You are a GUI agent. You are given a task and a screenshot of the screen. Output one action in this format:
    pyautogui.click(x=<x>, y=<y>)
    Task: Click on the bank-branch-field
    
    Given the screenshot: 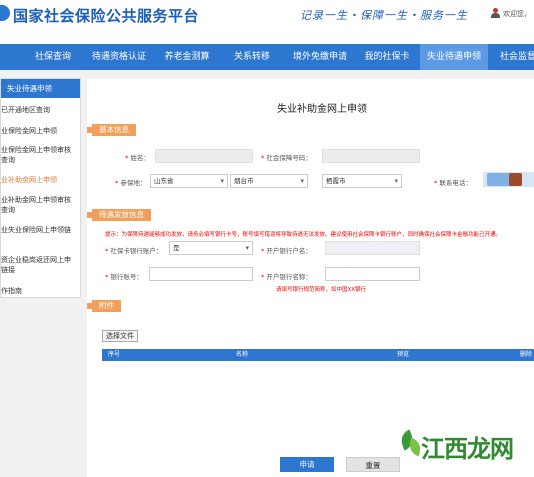 What is the action you would take?
    pyautogui.click(x=372, y=274)
    